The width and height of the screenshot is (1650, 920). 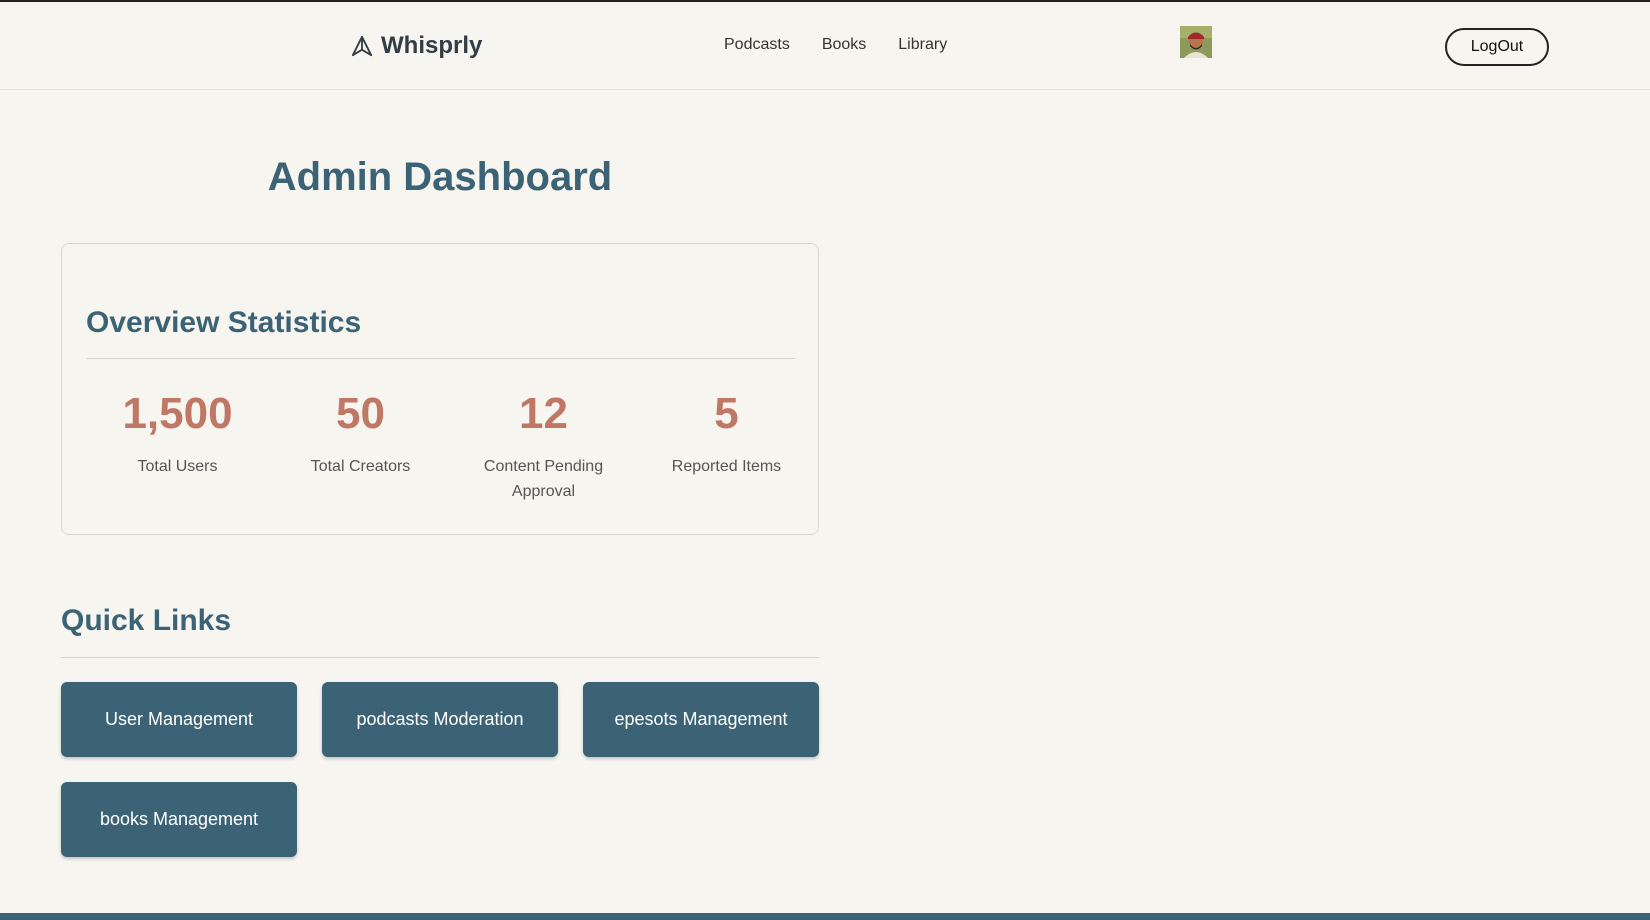 I want to click on page-title: Admin Dashboard, so click(x=440, y=177).